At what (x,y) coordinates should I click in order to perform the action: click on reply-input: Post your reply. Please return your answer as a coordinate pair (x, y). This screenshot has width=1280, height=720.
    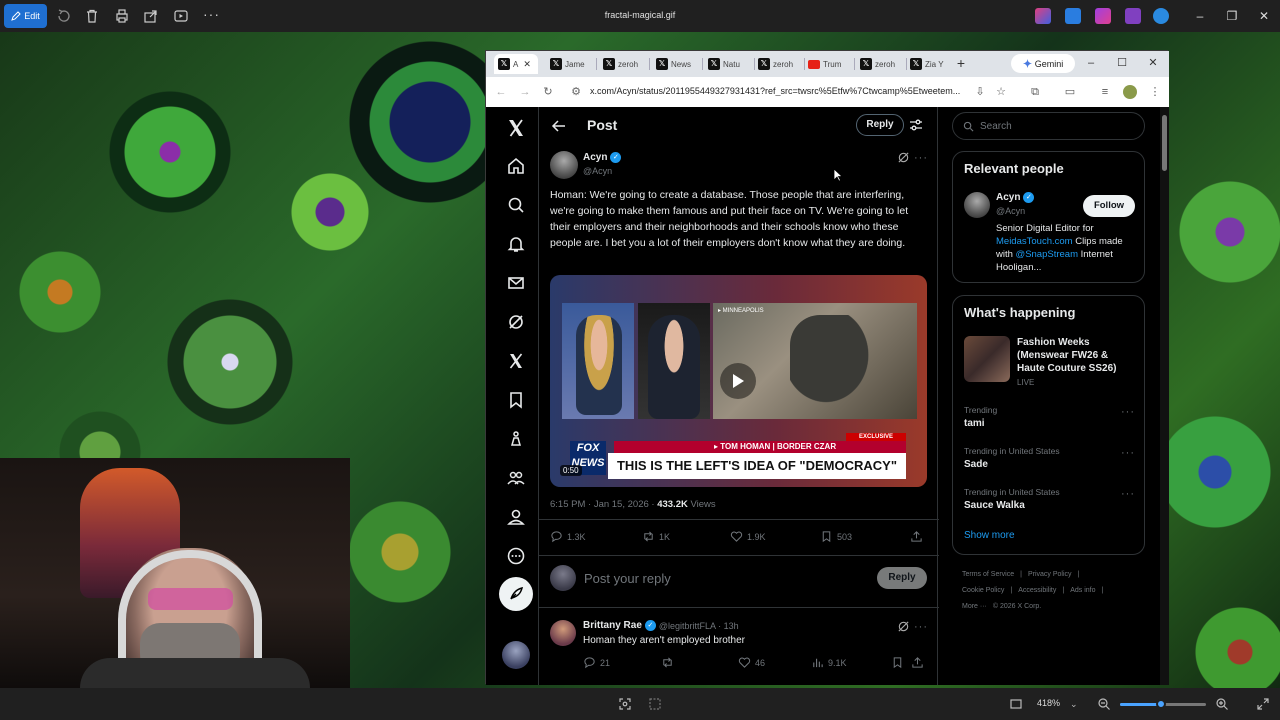
    Looking at the image, I should click on (627, 578).